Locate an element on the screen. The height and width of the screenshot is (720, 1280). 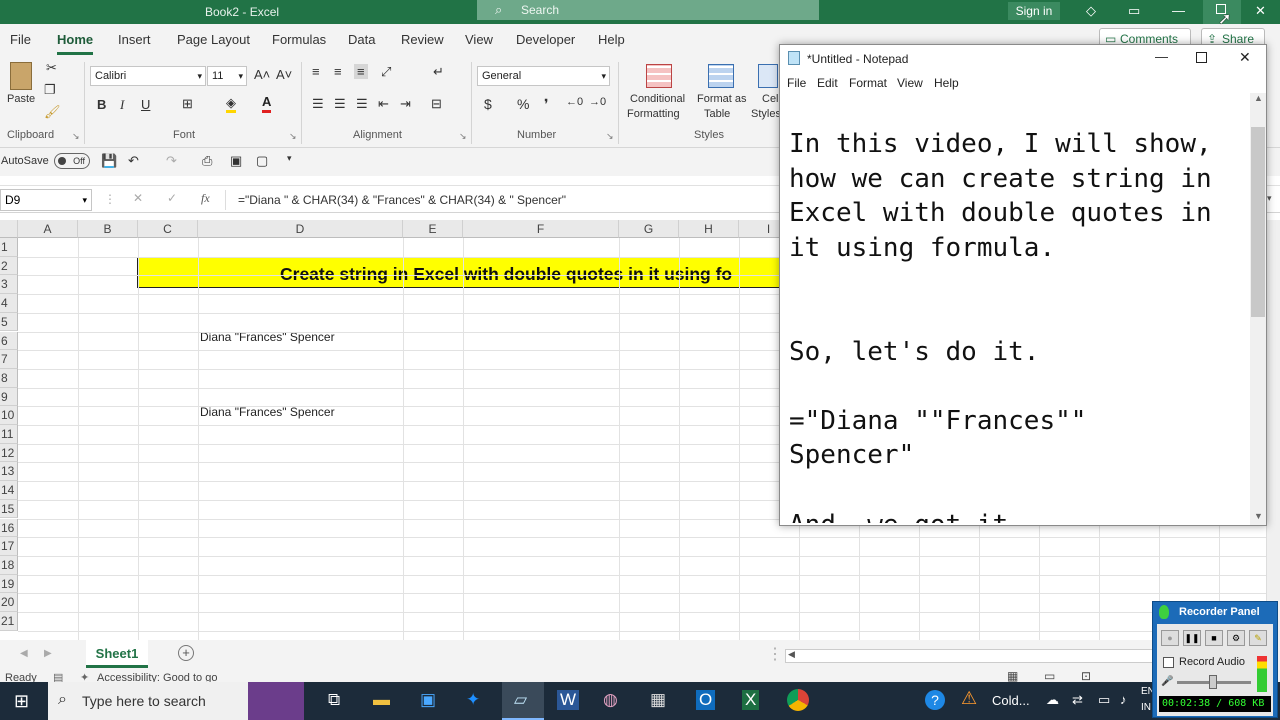
word-icon: W is located at coordinates (568, 700).